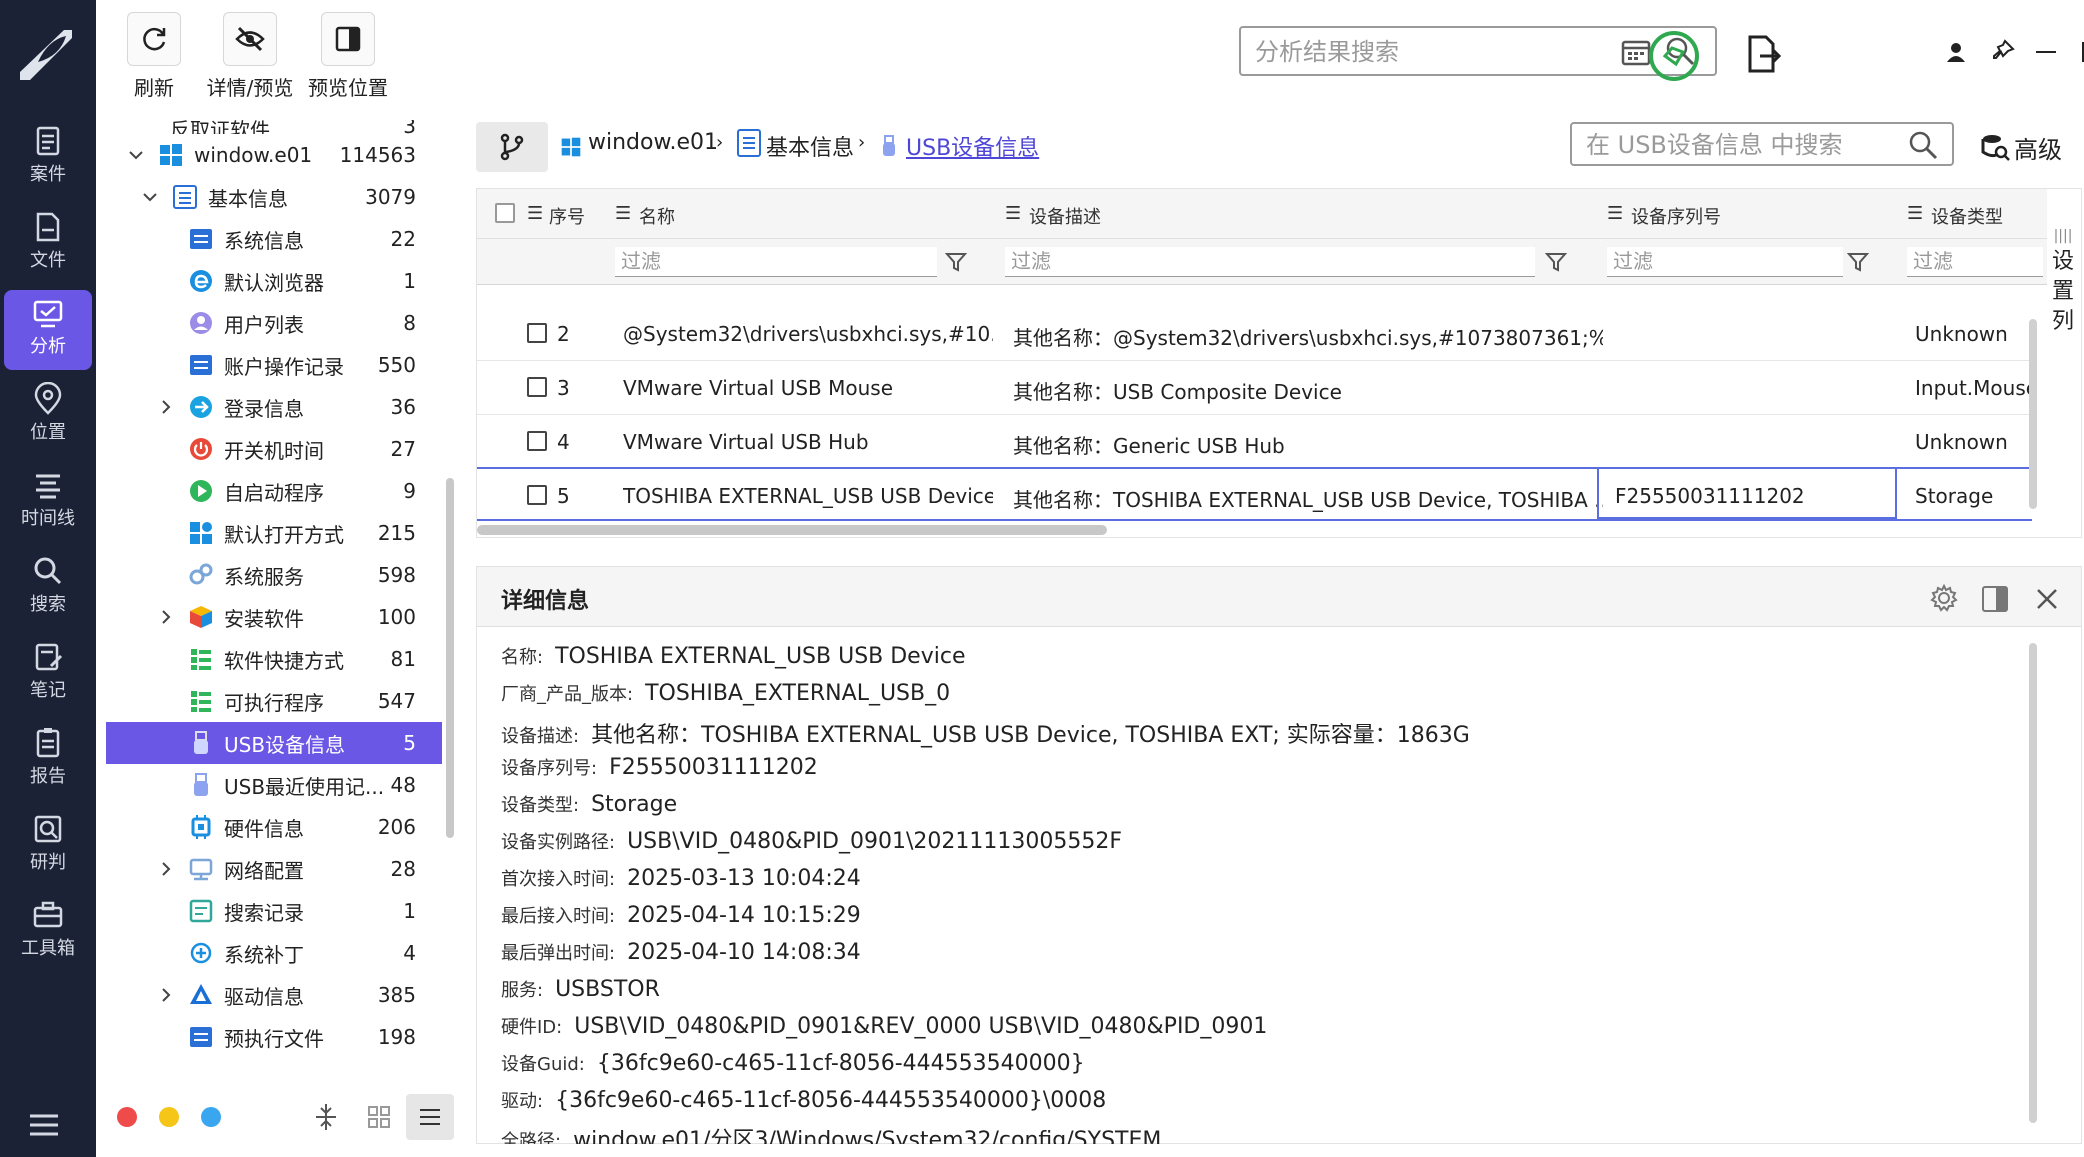 The height and width of the screenshot is (1157, 2084). Describe the element at coordinates (653, 142) in the screenshot. I see `breadcrumb-item-root: window.e01` at that location.